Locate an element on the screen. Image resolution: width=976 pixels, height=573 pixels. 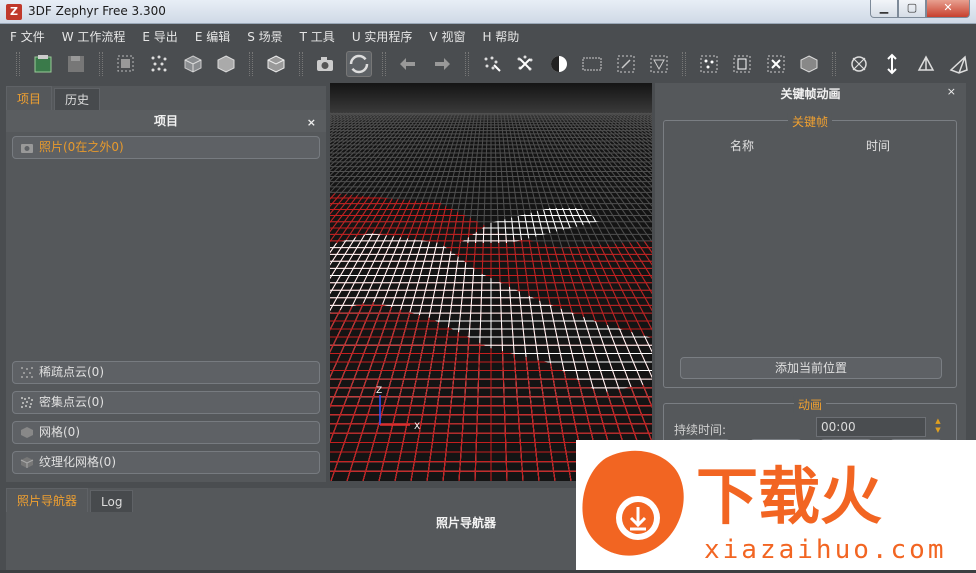
duration-label: 持续时间: is located at coordinates (700, 430).